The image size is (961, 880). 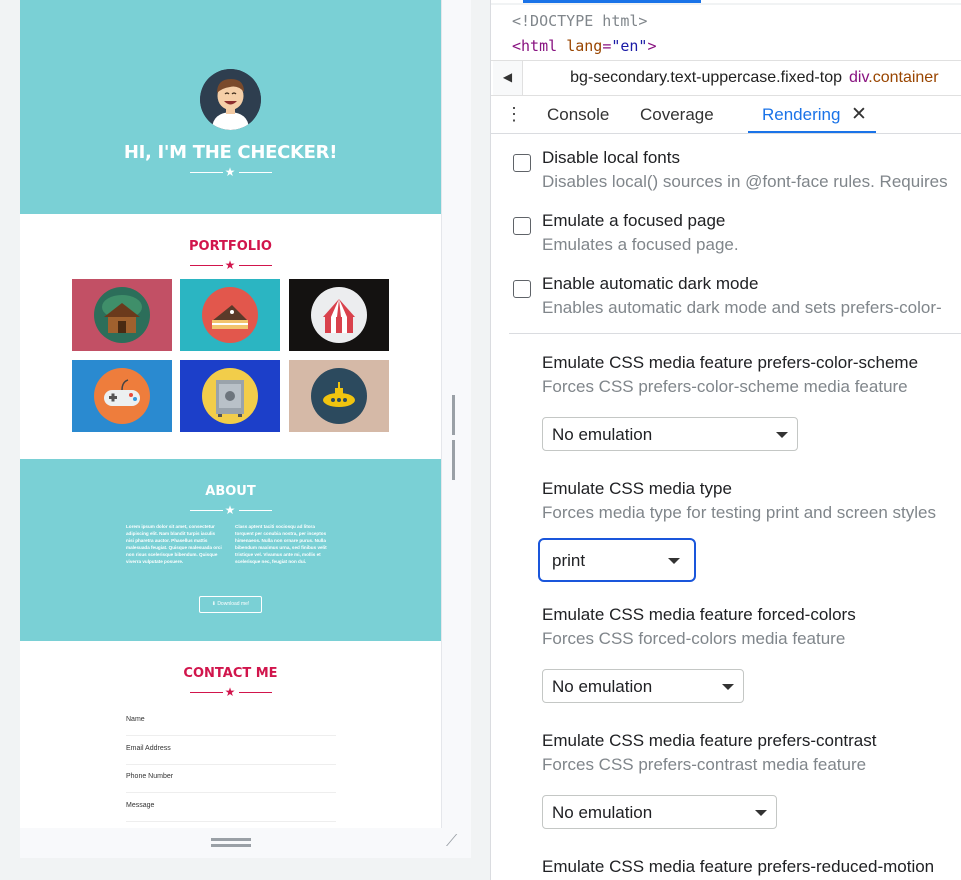 What do you see at coordinates (726, 115) in the screenshot?
I see `drawer-tabbar: ⋮ Console Coverage Rendering ✕` at bounding box center [726, 115].